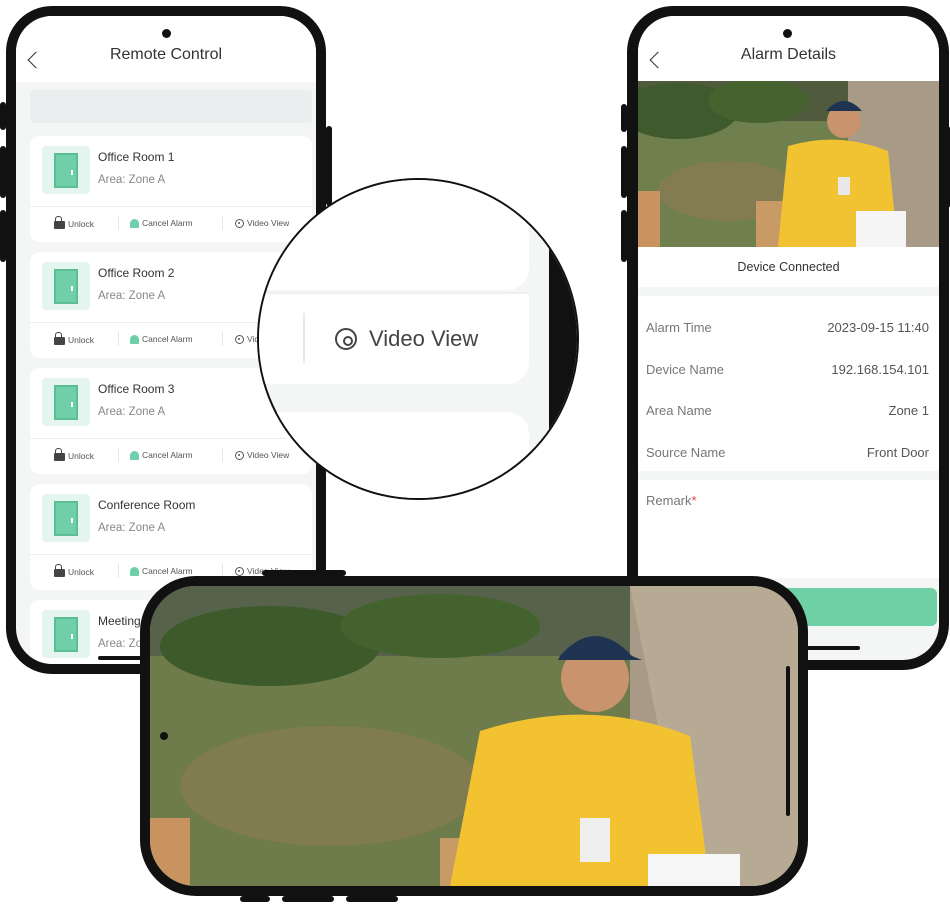 The image size is (950, 904). I want to click on remark-field: Remark*, so click(788, 529).